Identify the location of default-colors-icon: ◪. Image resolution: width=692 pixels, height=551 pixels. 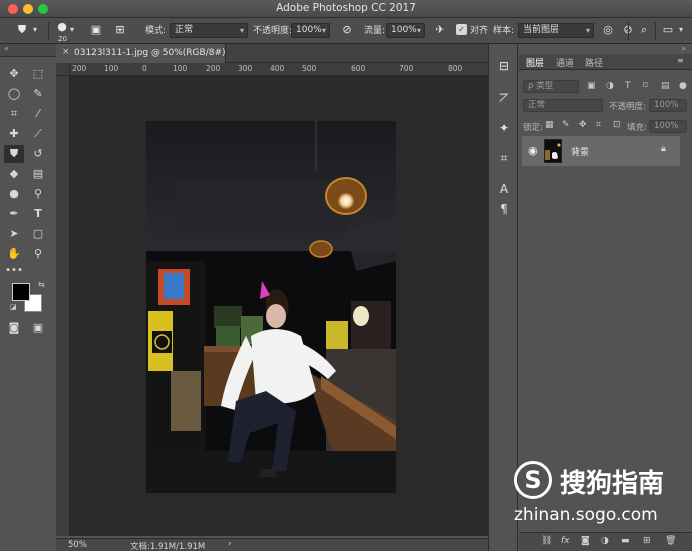
(13, 307).